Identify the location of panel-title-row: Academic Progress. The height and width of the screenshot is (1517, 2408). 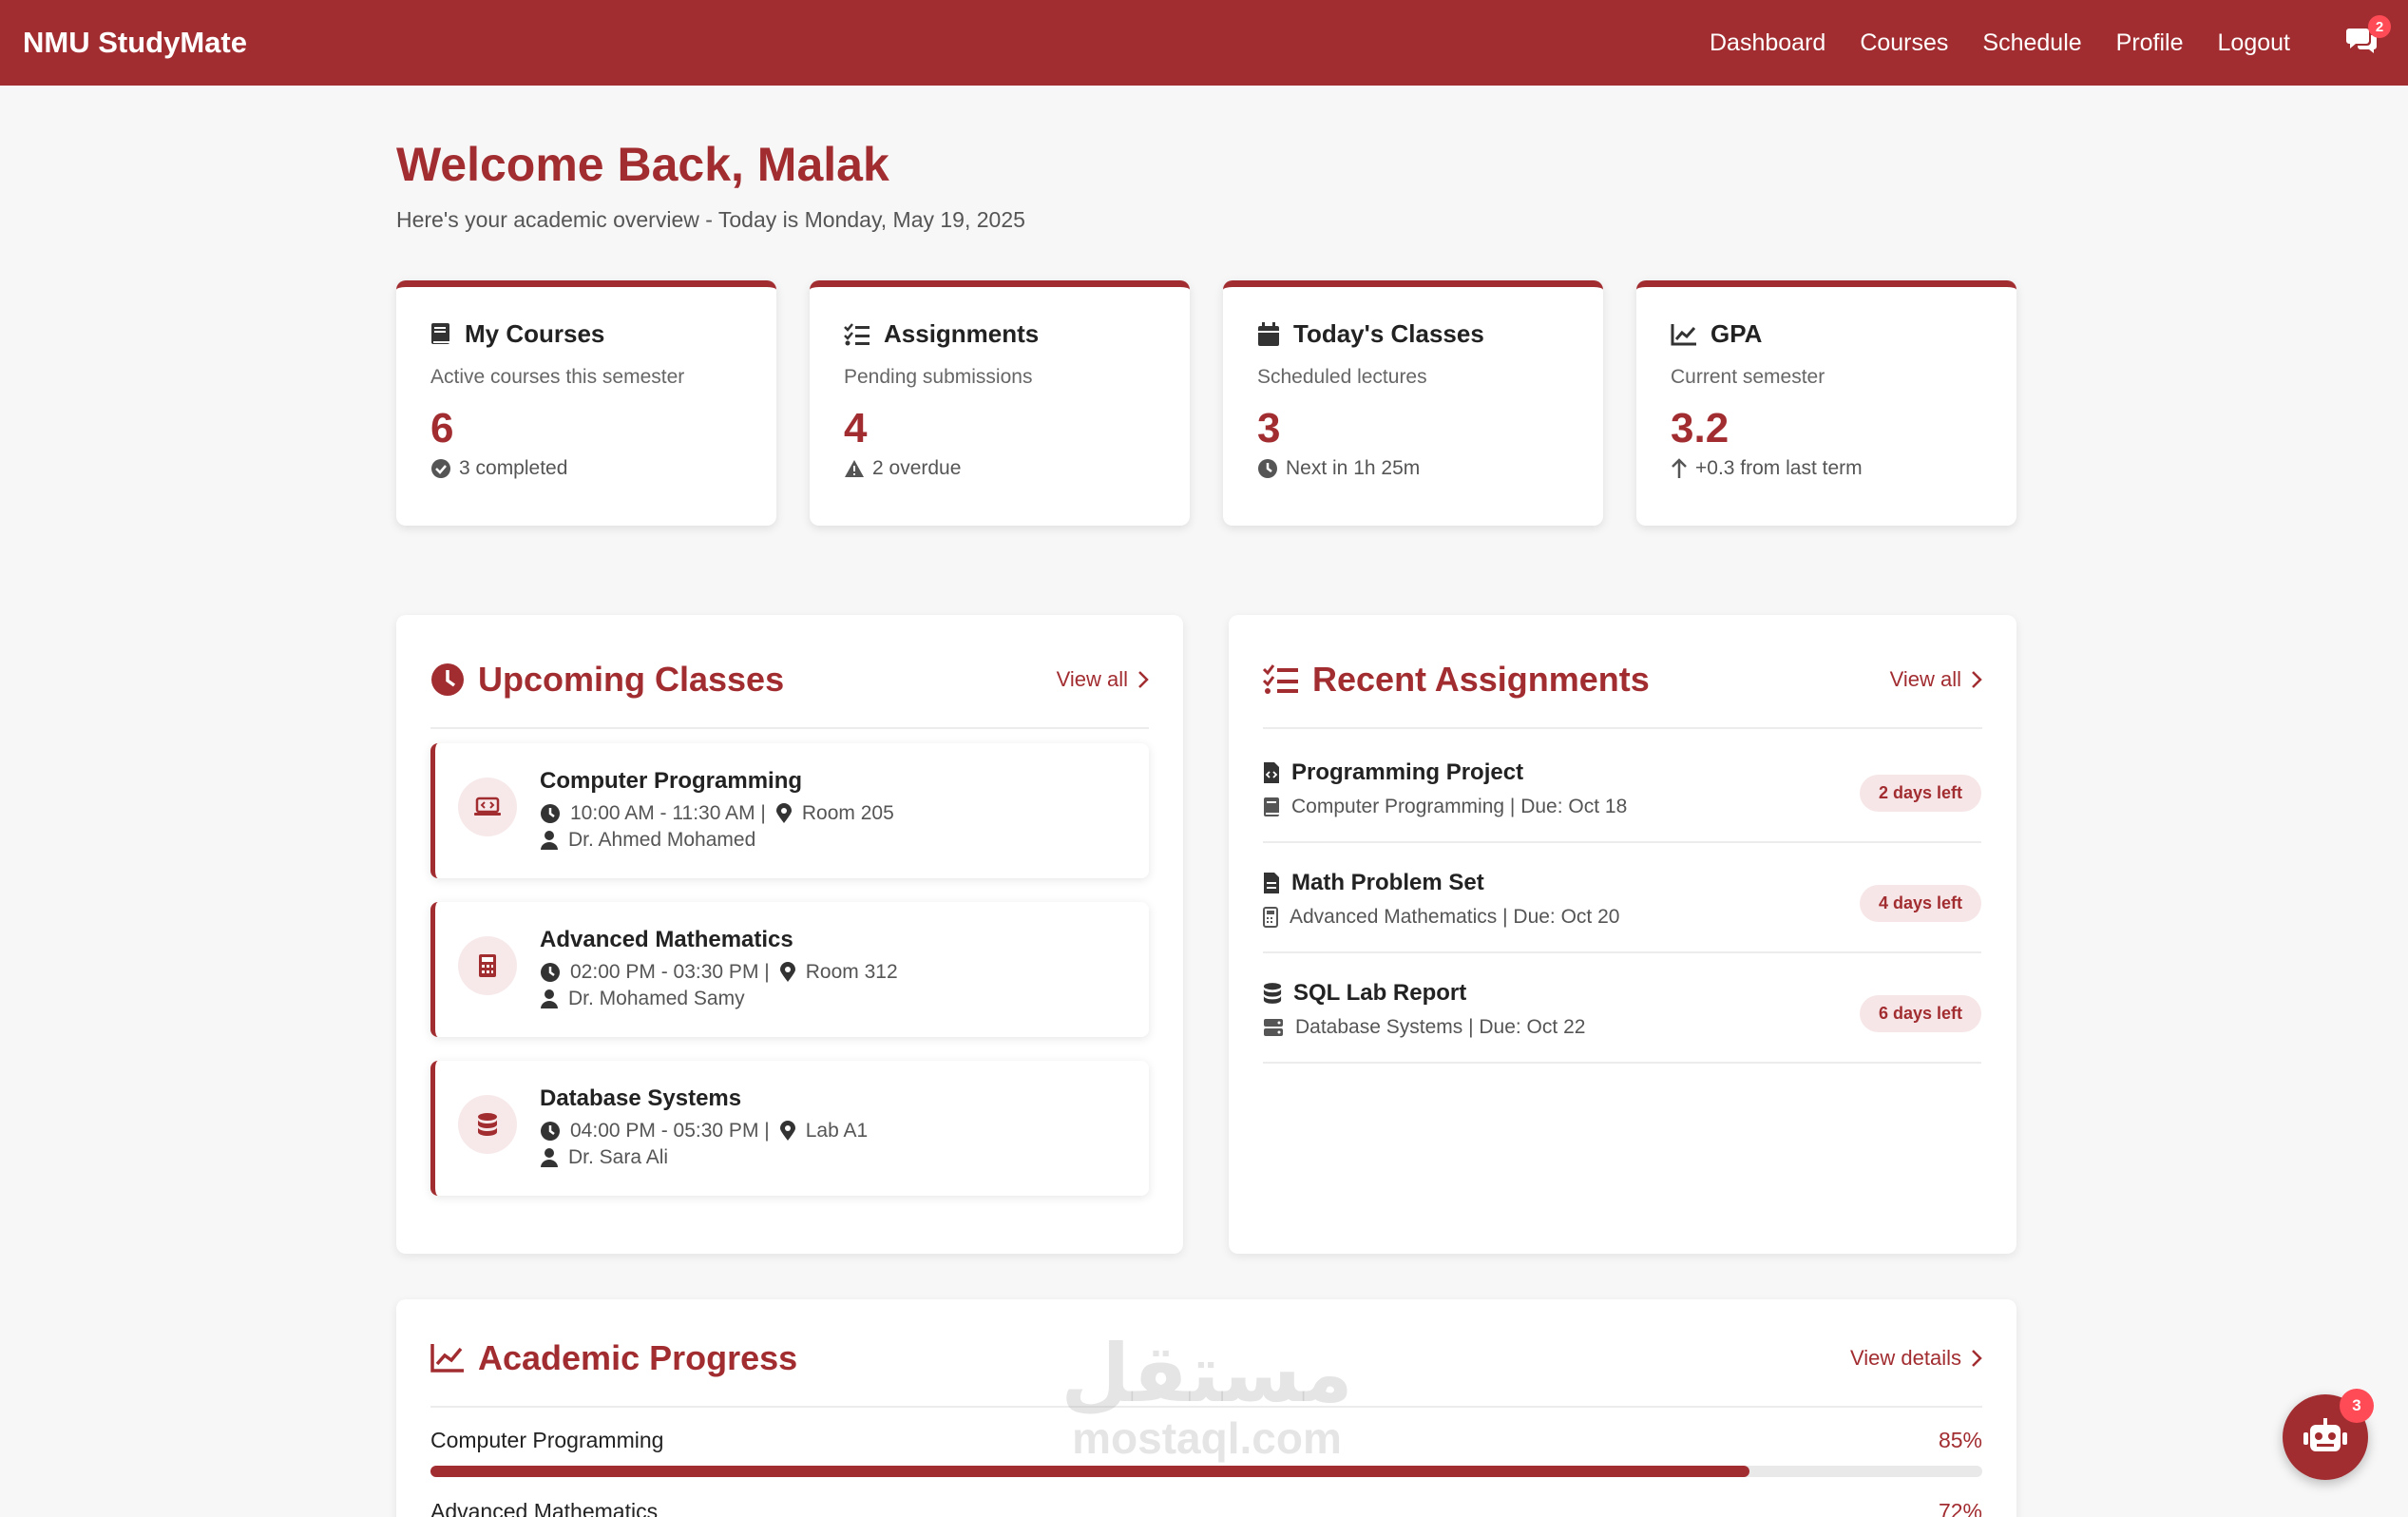
(613, 1358).